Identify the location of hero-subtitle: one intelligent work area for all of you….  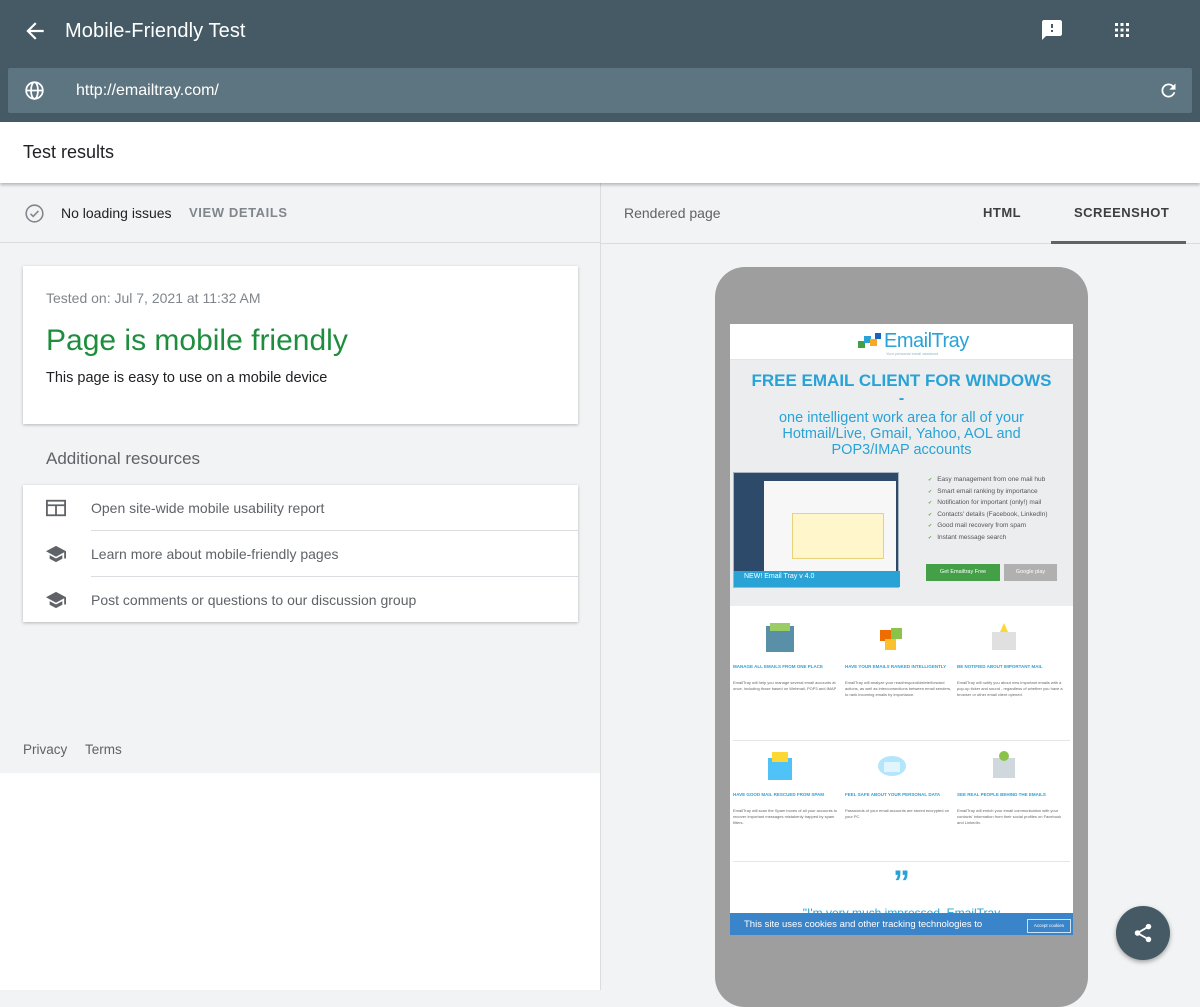
(901, 434).